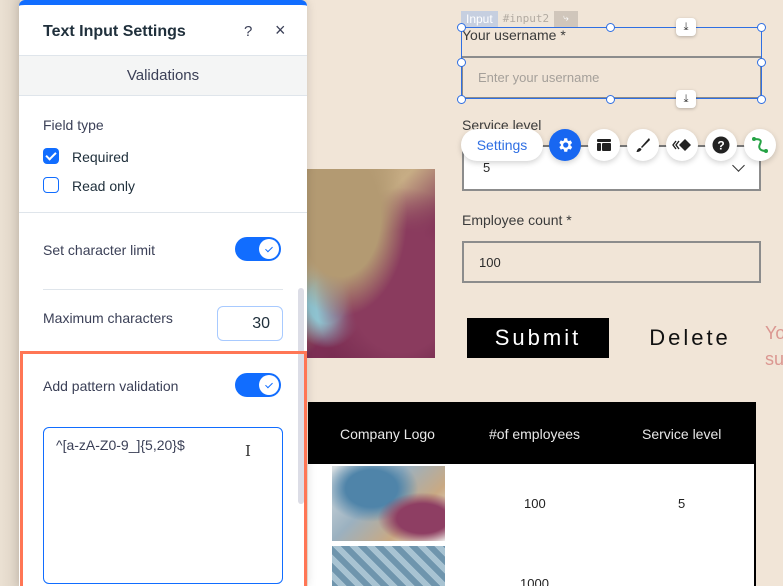 The height and width of the screenshot is (586, 783). Describe the element at coordinates (690, 338) in the screenshot. I see `delete-button: Delete` at that location.